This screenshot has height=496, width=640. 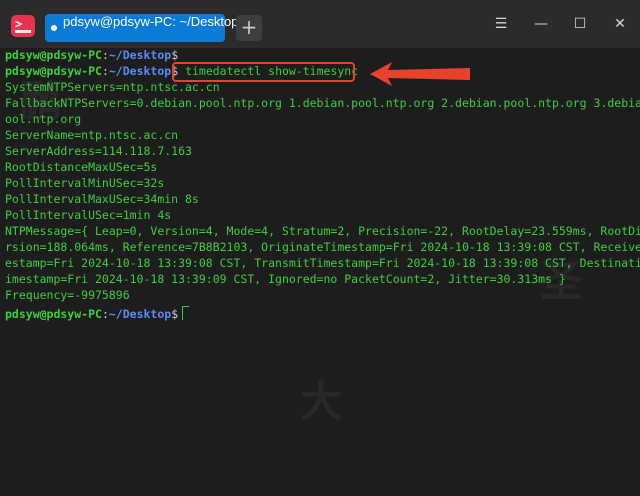 What do you see at coordinates (19, 24) in the screenshot?
I see `terminal-prompt-glyph: >` at bounding box center [19, 24].